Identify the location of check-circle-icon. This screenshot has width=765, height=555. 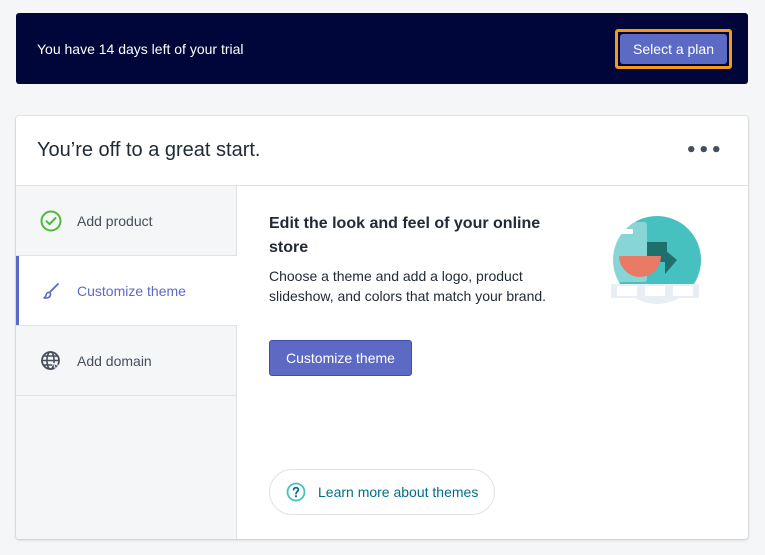
(51, 221).